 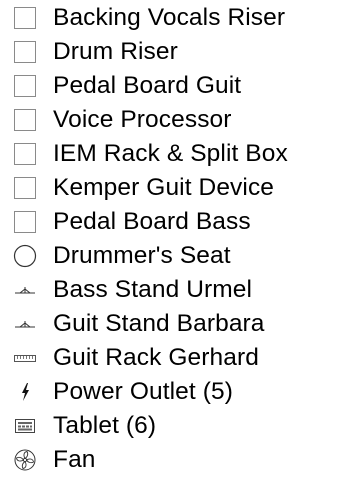 What do you see at coordinates (153, 289) in the screenshot?
I see `legend-label: Bass Stand Urmel` at bounding box center [153, 289].